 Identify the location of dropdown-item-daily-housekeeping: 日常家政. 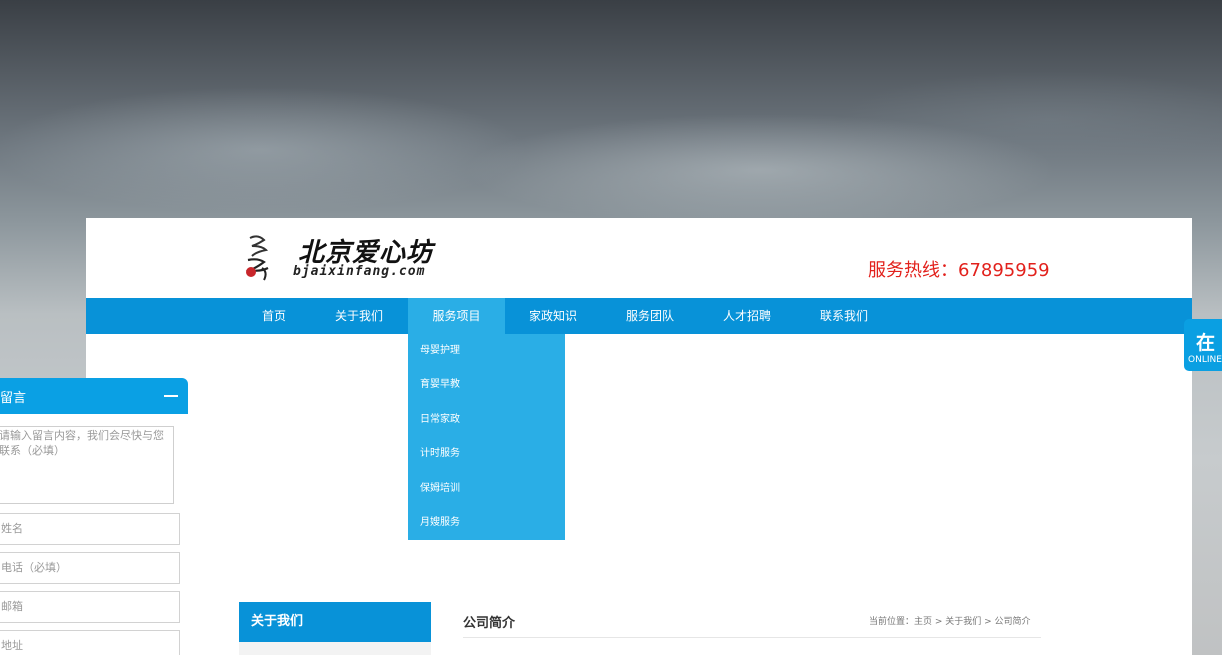
(440, 420).